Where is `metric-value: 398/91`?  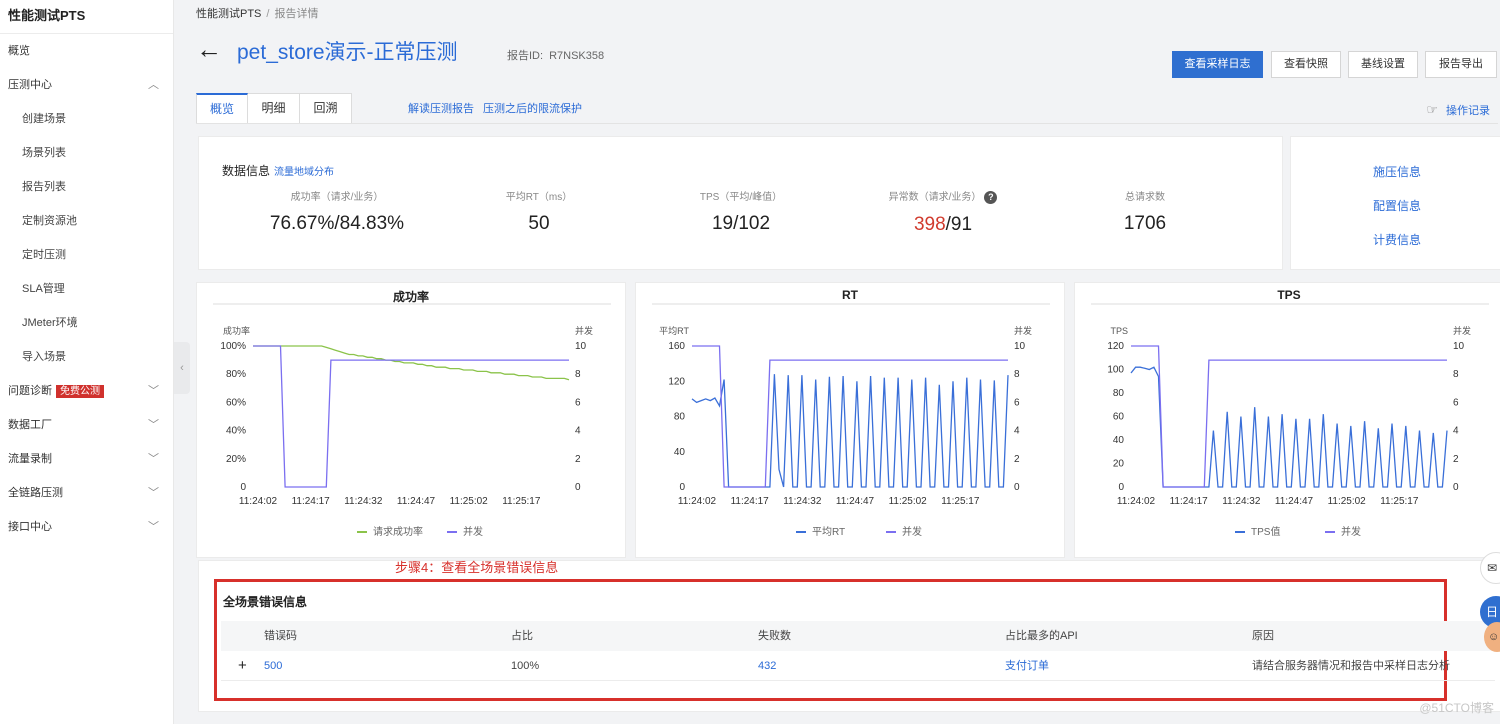
metric-value: 398/91 is located at coordinates (943, 225).